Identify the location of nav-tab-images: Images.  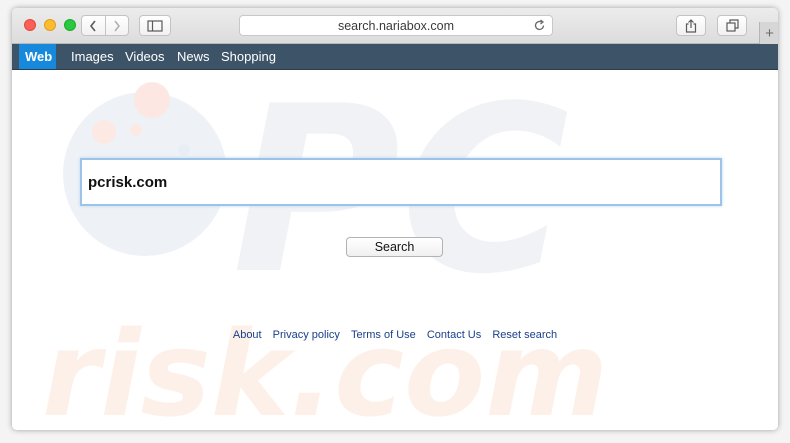
(92, 56).